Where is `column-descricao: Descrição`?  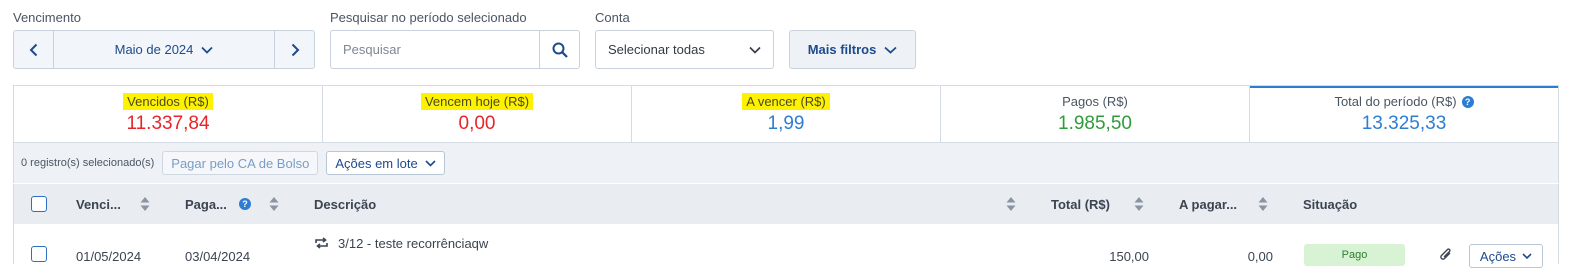 column-descricao: Descrição is located at coordinates (345, 204).